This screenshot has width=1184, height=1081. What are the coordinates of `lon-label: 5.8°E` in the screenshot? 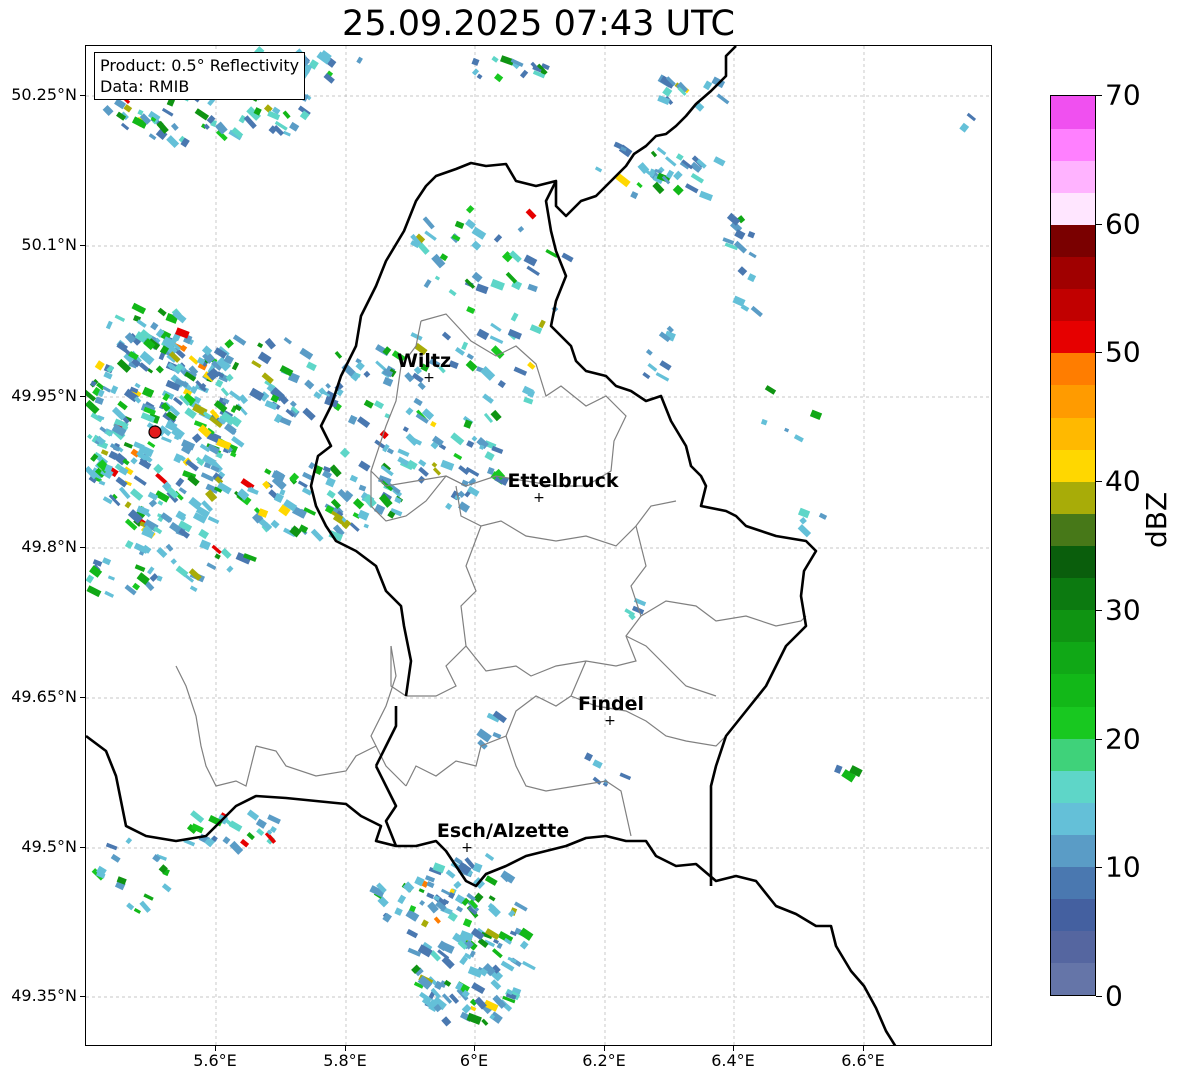 It's located at (345, 1060).